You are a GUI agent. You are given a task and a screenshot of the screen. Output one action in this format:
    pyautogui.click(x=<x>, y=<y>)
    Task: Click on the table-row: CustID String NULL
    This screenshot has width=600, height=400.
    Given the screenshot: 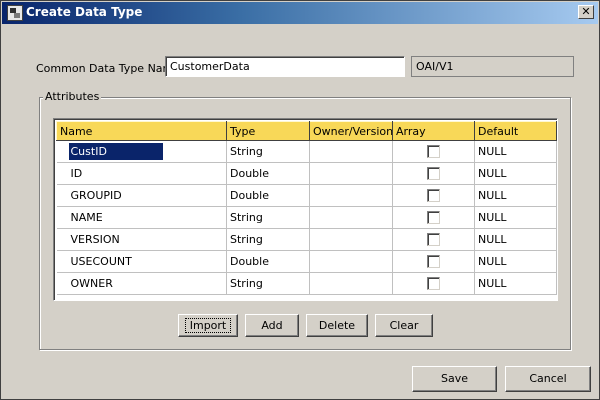 What is the action you would take?
    pyautogui.click(x=306, y=151)
    